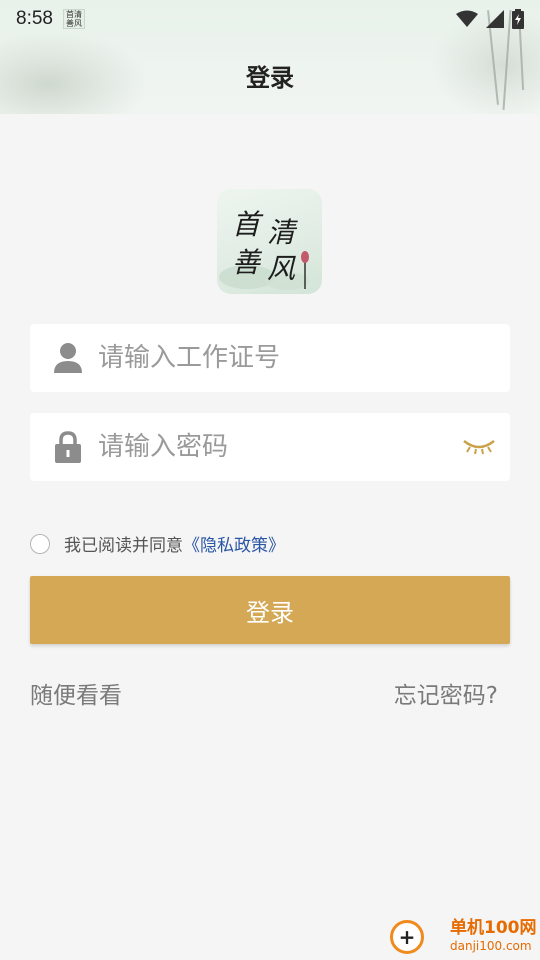 This screenshot has height=960, width=540. I want to click on agree-text: 我已阅读并同意, so click(123, 546).